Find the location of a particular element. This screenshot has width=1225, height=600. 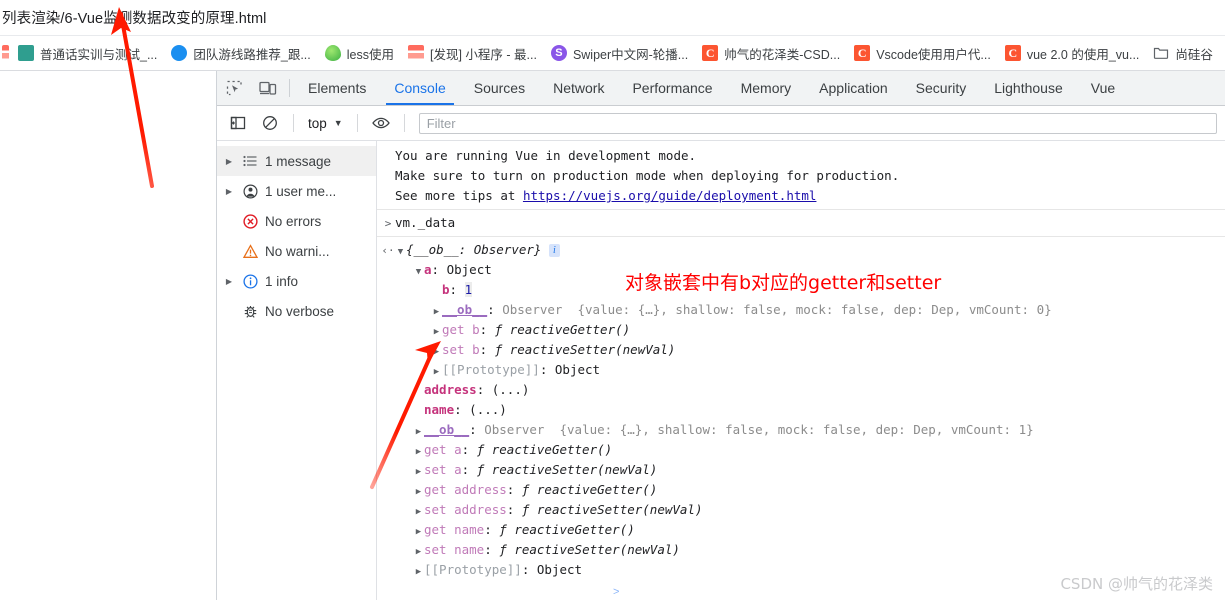

live-expression-icon is located at coordinates (381, 123).